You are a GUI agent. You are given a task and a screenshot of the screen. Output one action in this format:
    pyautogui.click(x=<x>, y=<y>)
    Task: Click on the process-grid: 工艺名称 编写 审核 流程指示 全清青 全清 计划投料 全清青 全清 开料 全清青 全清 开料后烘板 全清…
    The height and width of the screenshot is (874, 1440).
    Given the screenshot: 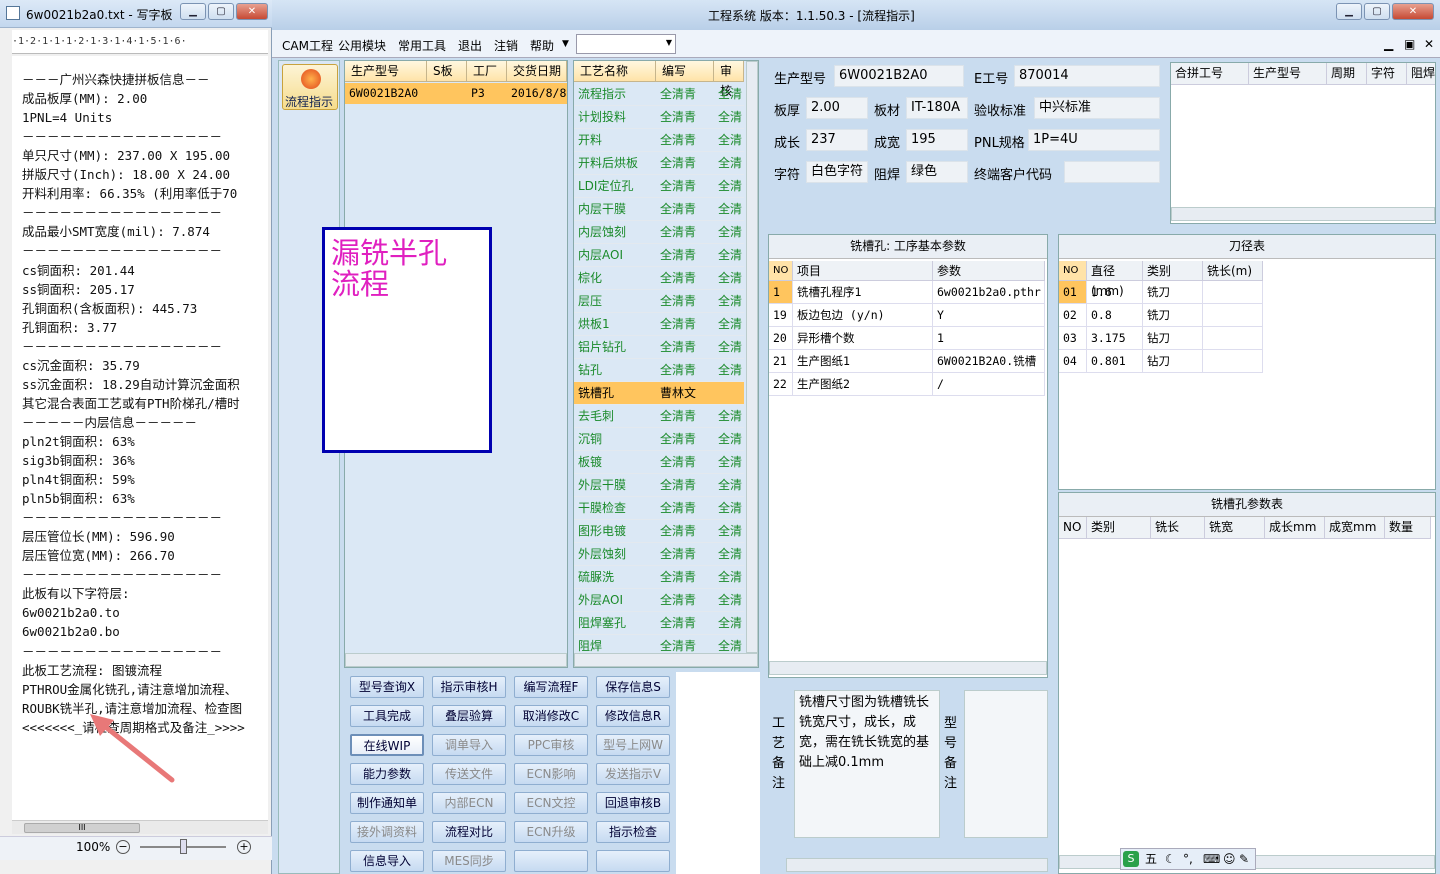 What is the action you would take?
    pyautogui.click(x=666, y=364)
    